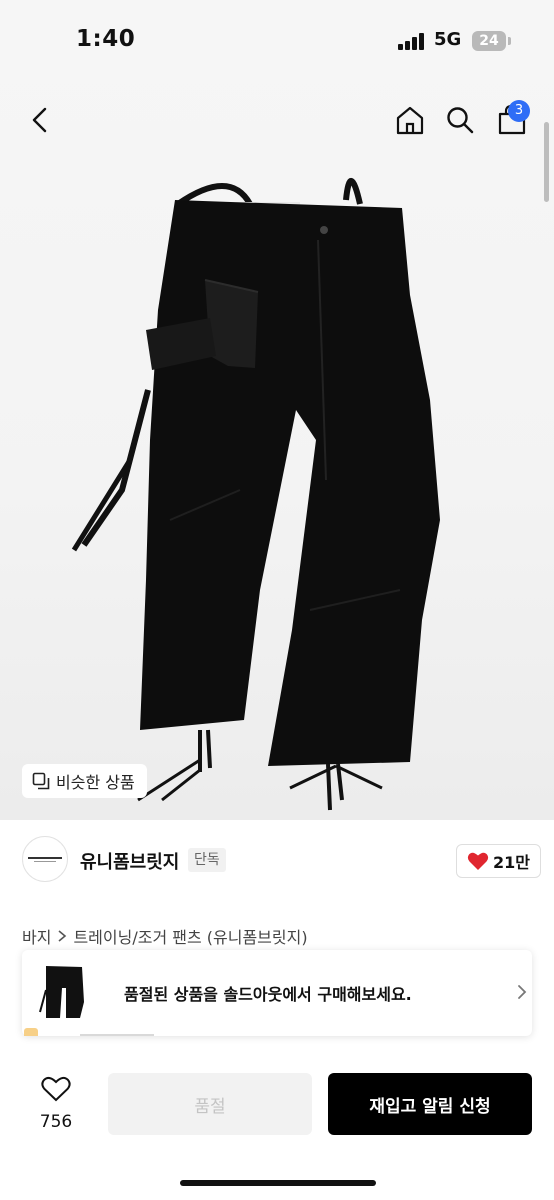 The height and width of the screenshot is (1200, 554). I want to click on breadcrumb-chevron-icon, so click(62, 936).